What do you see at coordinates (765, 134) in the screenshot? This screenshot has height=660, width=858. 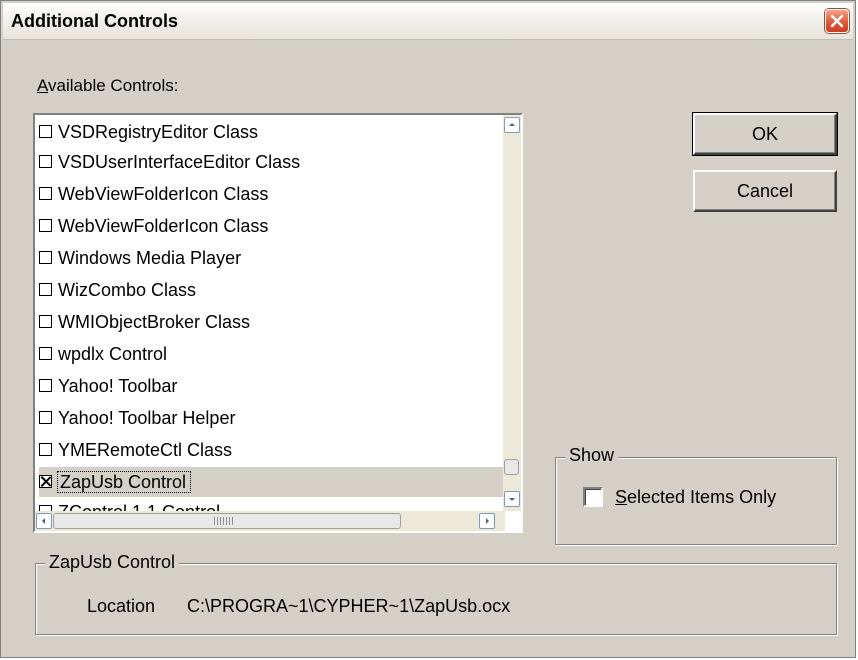 I see `ok-button: OK` at bounding box center [765, 134].